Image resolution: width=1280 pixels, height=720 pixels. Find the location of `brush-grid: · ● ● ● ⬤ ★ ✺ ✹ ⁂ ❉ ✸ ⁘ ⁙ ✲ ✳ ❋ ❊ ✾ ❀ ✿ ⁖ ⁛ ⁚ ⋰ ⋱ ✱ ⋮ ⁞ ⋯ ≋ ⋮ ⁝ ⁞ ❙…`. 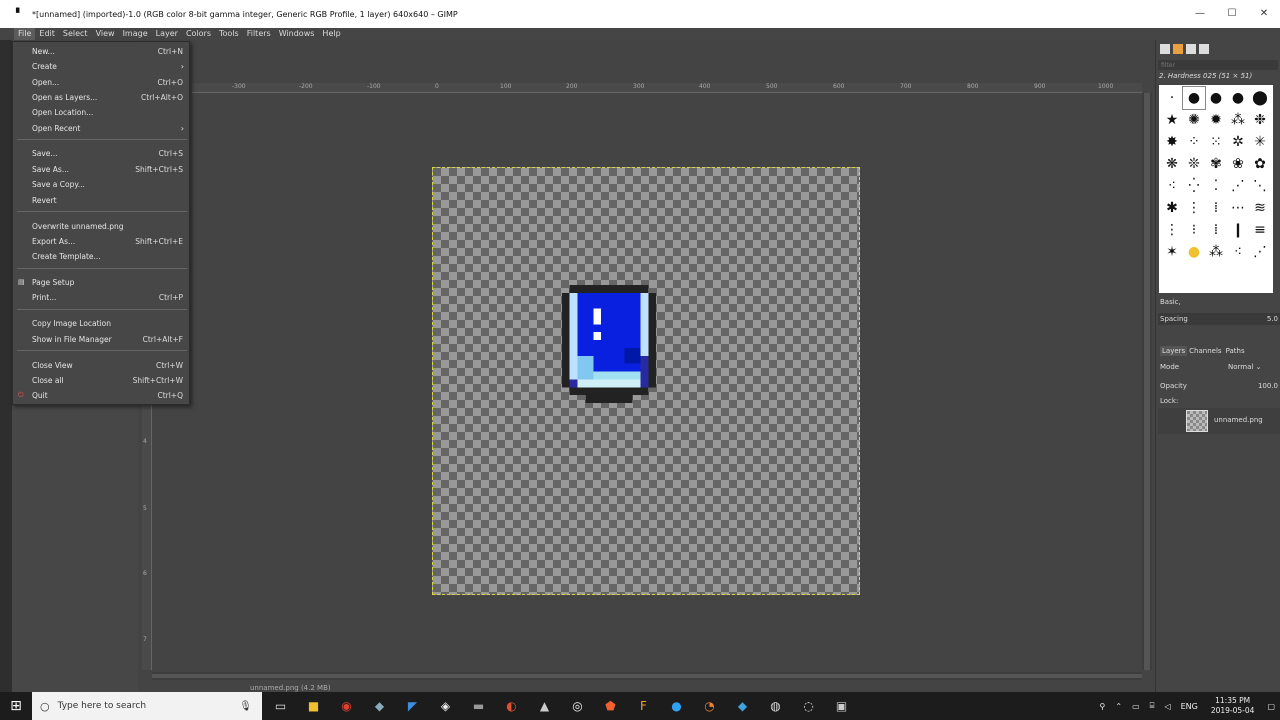

brush-grid: · ● ● ● ⬤ ★ ✺ ✹ ⁂ ❉ ✸ ⁘ ⁙ ✲ ✳ ❋ ❊ ✾ ❀ ✿ ⁖ ⁛ ⁚ ⋰ ⋱ ✱ ⋮ ⁞ ⋯ ≋ ⋮ ⁝ ⁞ ❙… is located at coordinates (1216, 189).